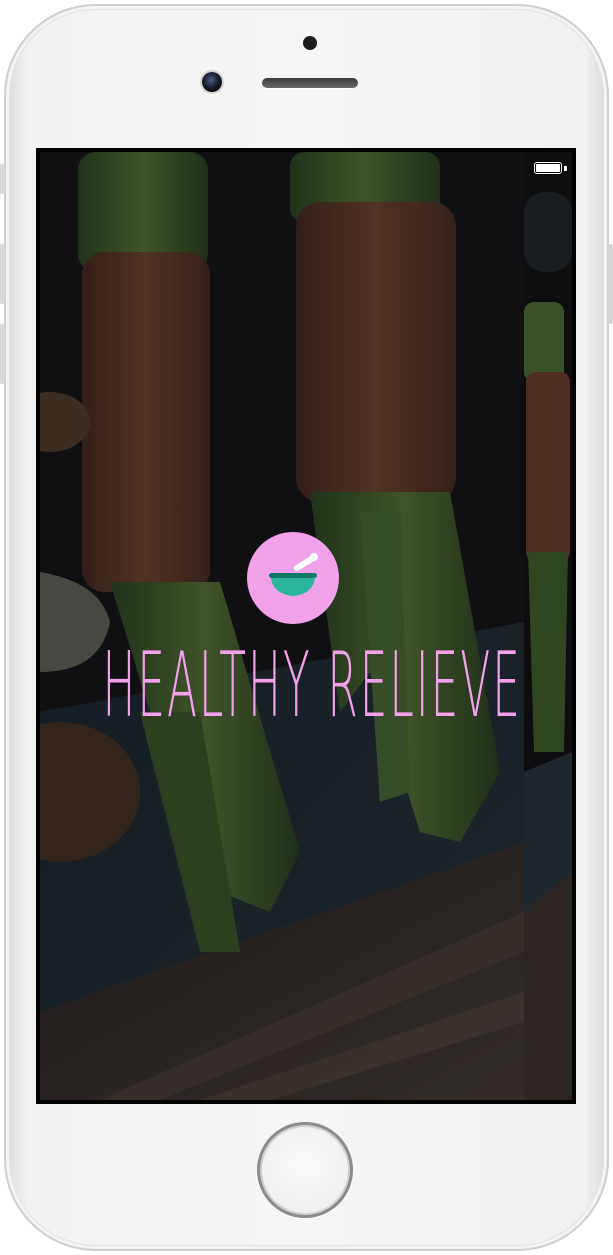 This screenshot has width=613, height=1255. I want to click on power-button, so click(610, 284).